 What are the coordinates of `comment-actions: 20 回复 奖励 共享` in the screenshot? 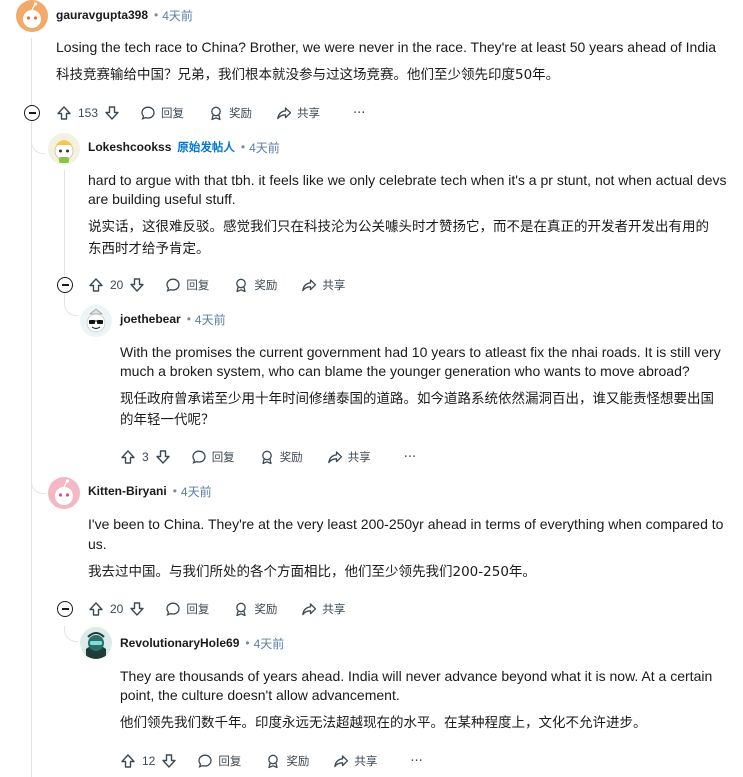 It's located at (216, 609).